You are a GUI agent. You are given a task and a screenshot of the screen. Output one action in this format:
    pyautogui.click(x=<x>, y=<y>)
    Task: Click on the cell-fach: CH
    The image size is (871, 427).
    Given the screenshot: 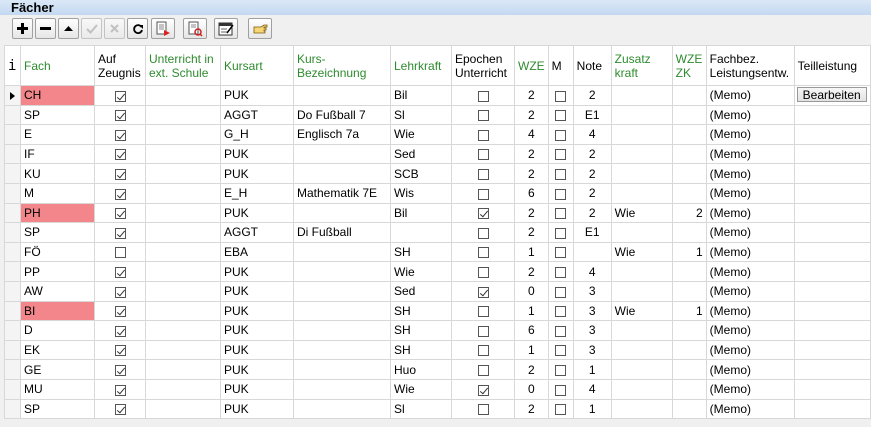 What is the action you would take?
    pyautogui.click(x=57, y=95)
    